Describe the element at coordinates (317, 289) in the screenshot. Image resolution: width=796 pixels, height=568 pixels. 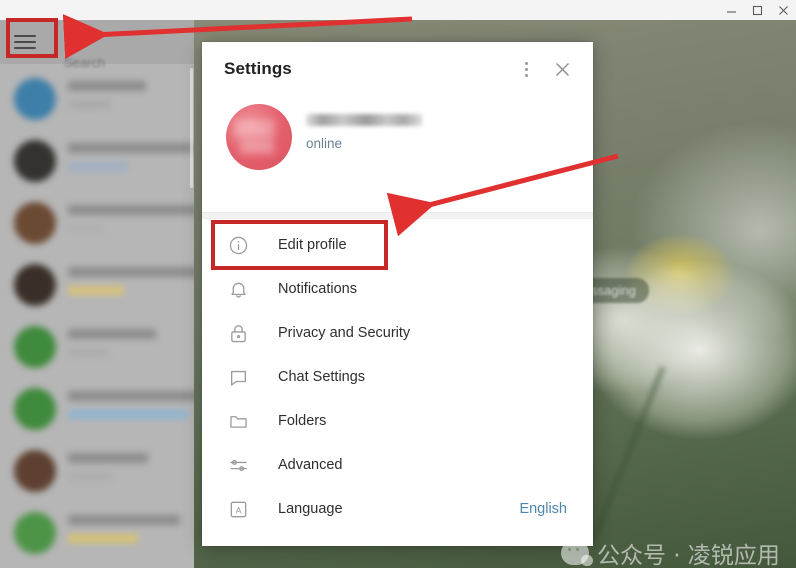
I see `menu-item-label: Notifications` at that location.